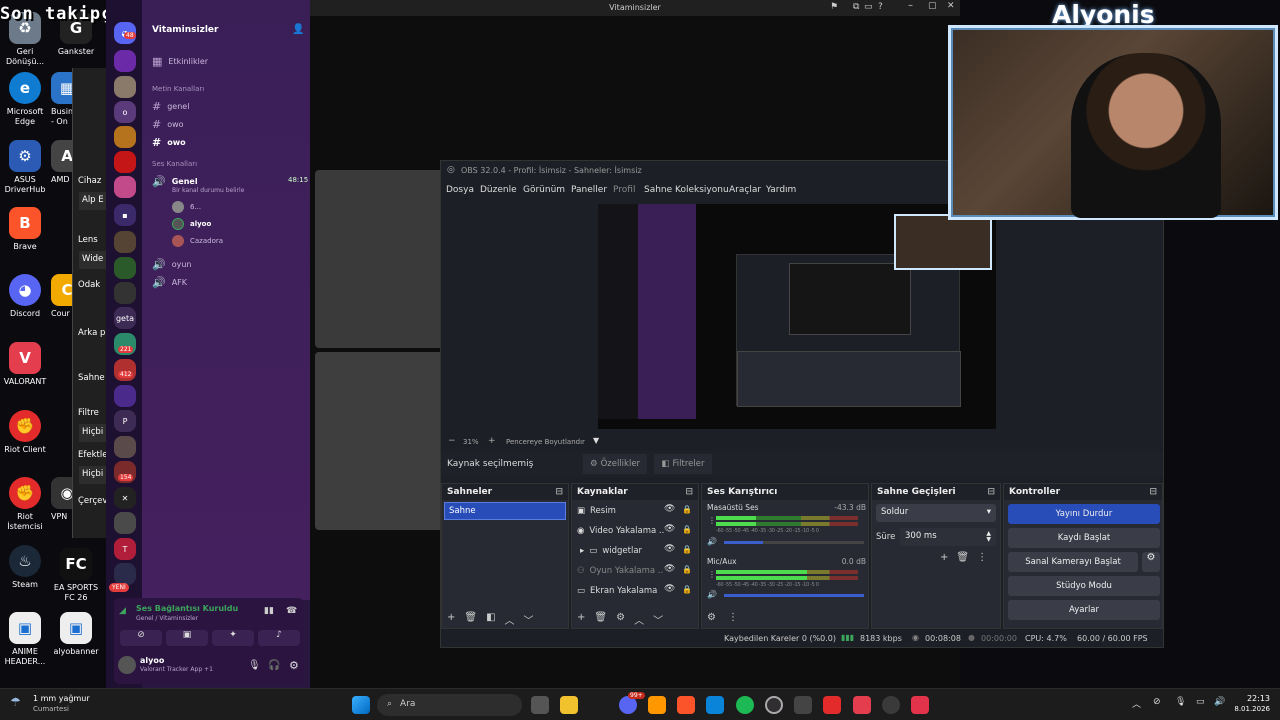  I want to click on weather-icon: ☂, so click(15, 702).